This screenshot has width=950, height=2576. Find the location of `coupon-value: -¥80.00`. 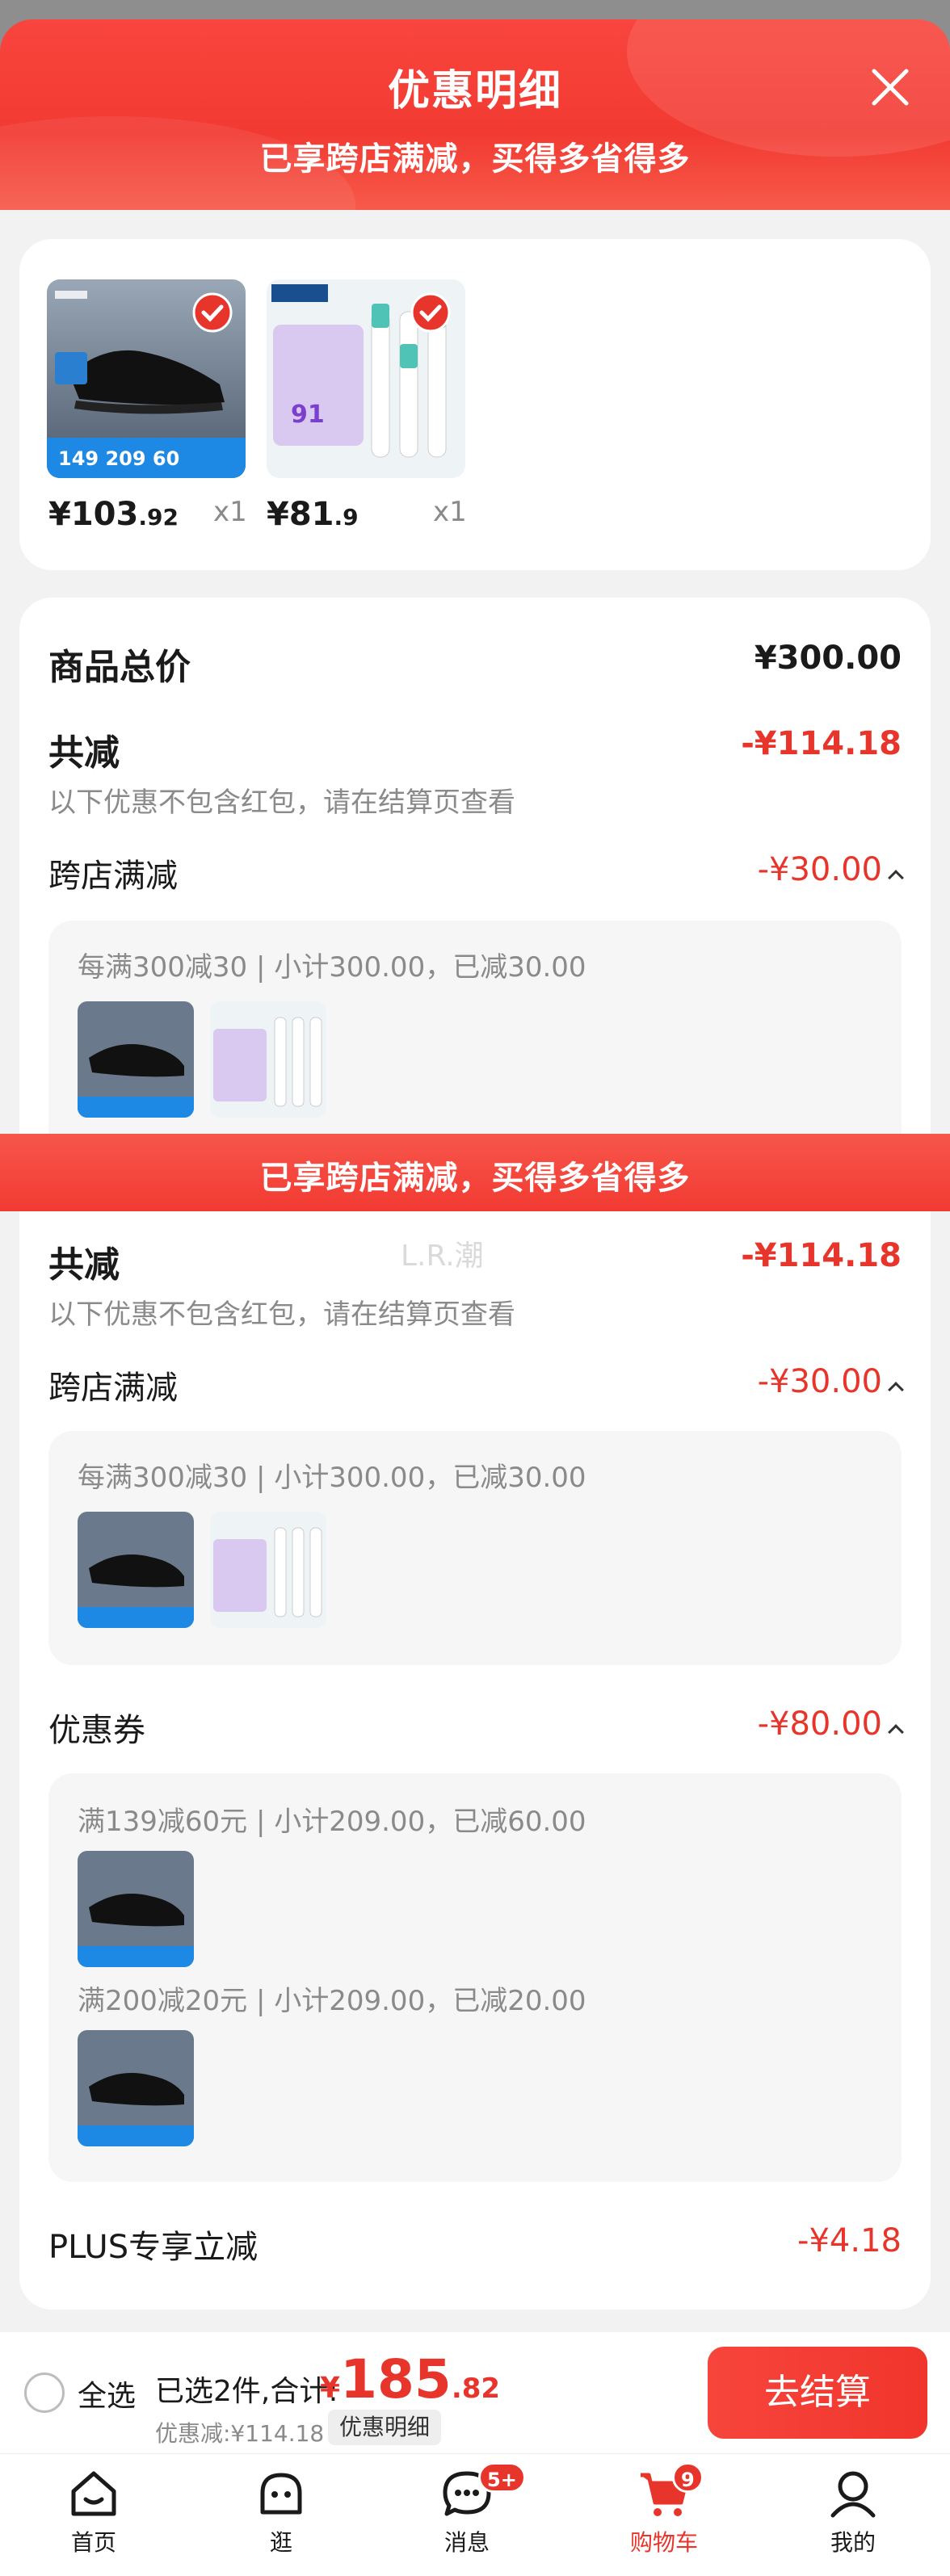

coupon-value: -¥80.00 is located at coordinates (831, 1724).